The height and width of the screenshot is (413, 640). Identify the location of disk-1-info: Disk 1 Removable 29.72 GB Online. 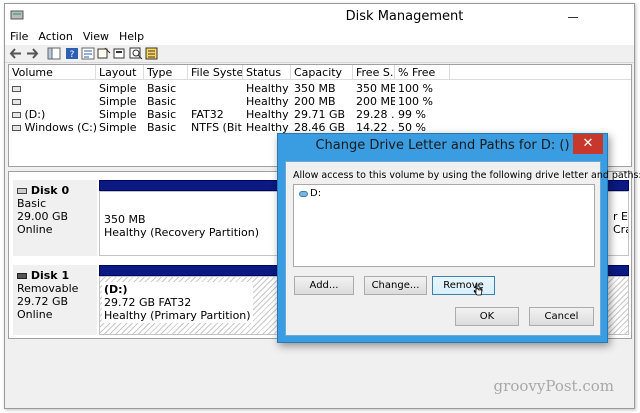
(55, 300).